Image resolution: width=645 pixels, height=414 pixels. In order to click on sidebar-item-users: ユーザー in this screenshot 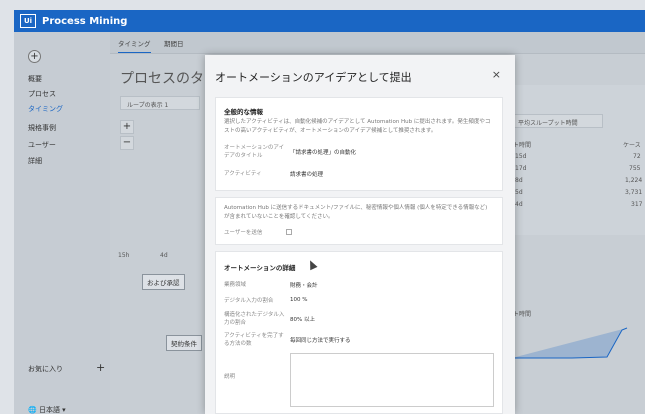, I will do `click(42, 145)`.